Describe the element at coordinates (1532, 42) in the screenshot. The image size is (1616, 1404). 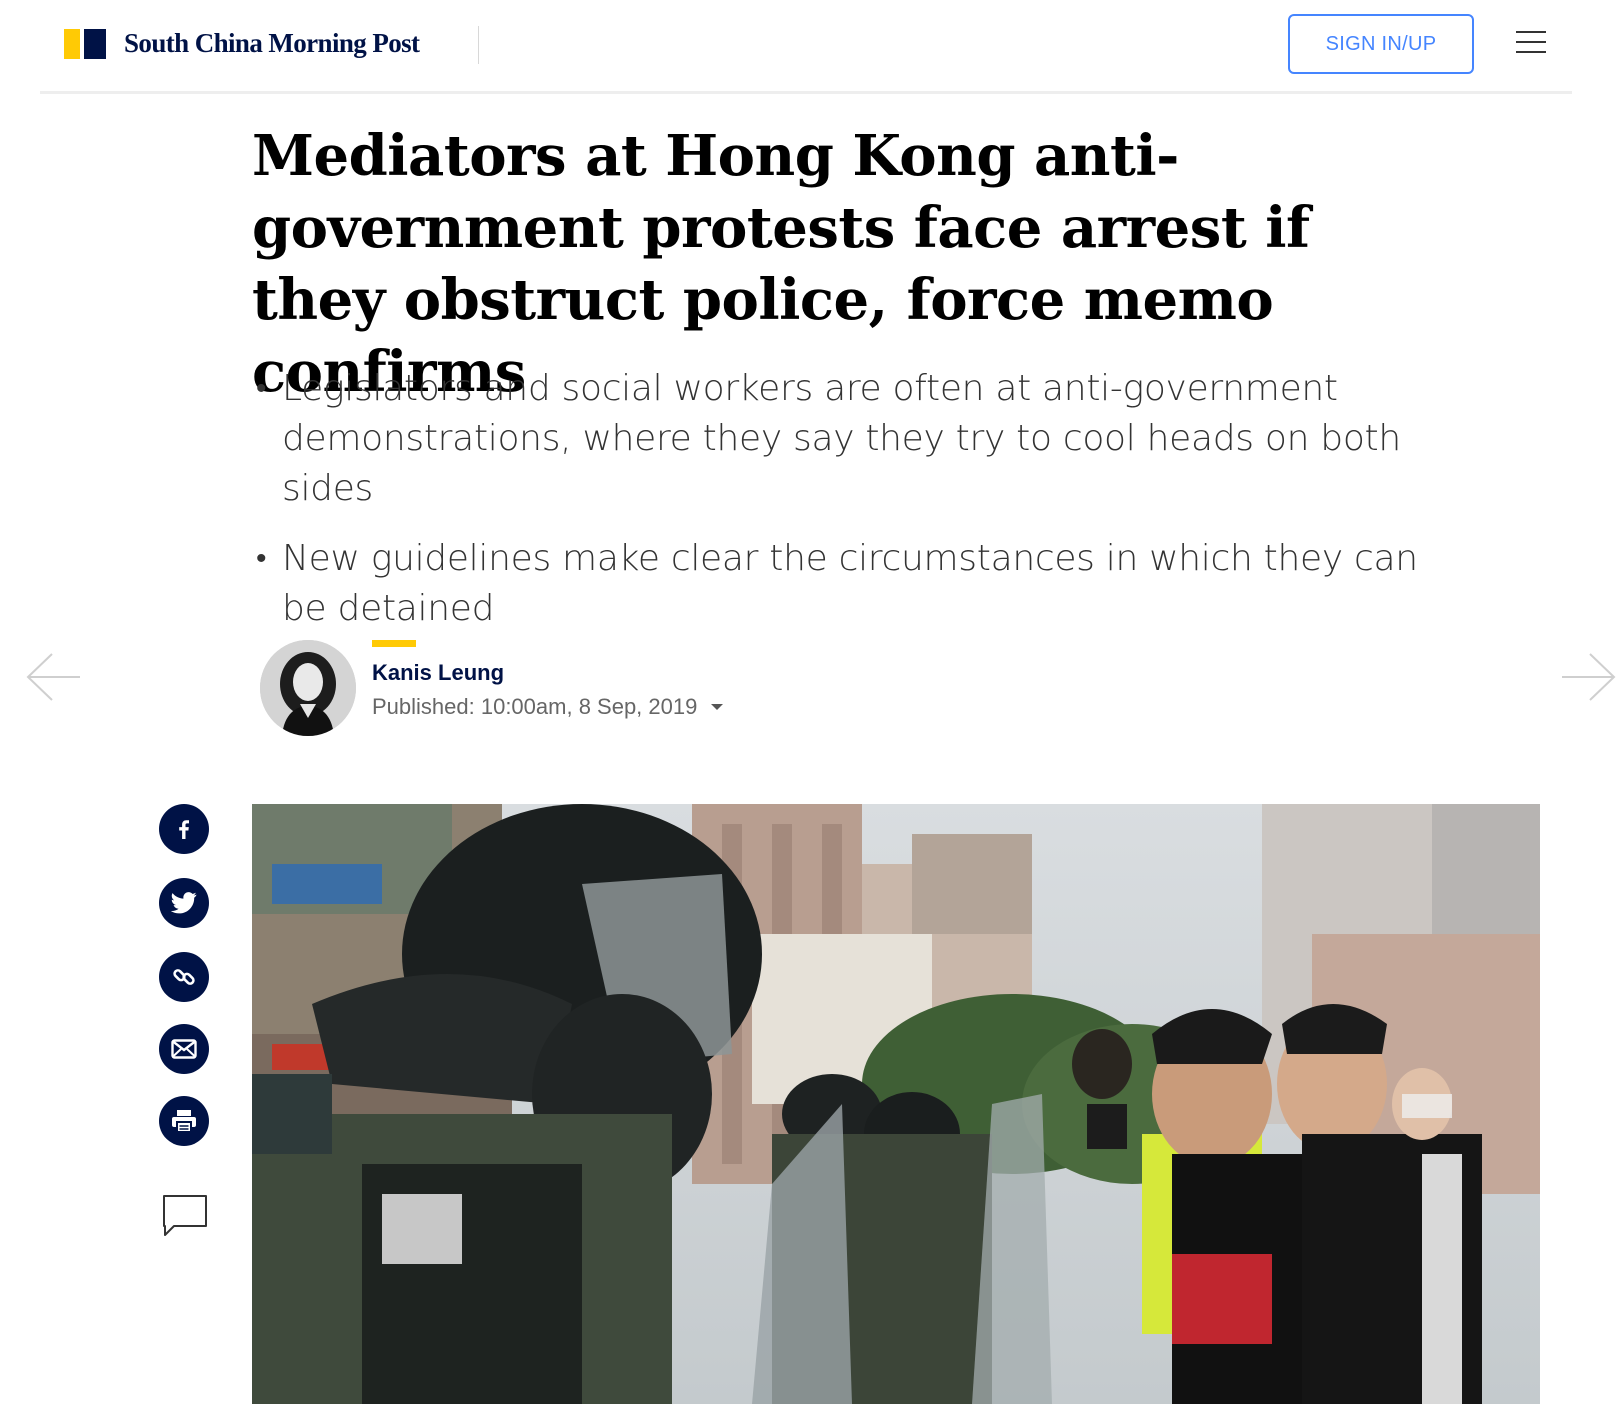
I see `hamburger-menu-icon` at that location.